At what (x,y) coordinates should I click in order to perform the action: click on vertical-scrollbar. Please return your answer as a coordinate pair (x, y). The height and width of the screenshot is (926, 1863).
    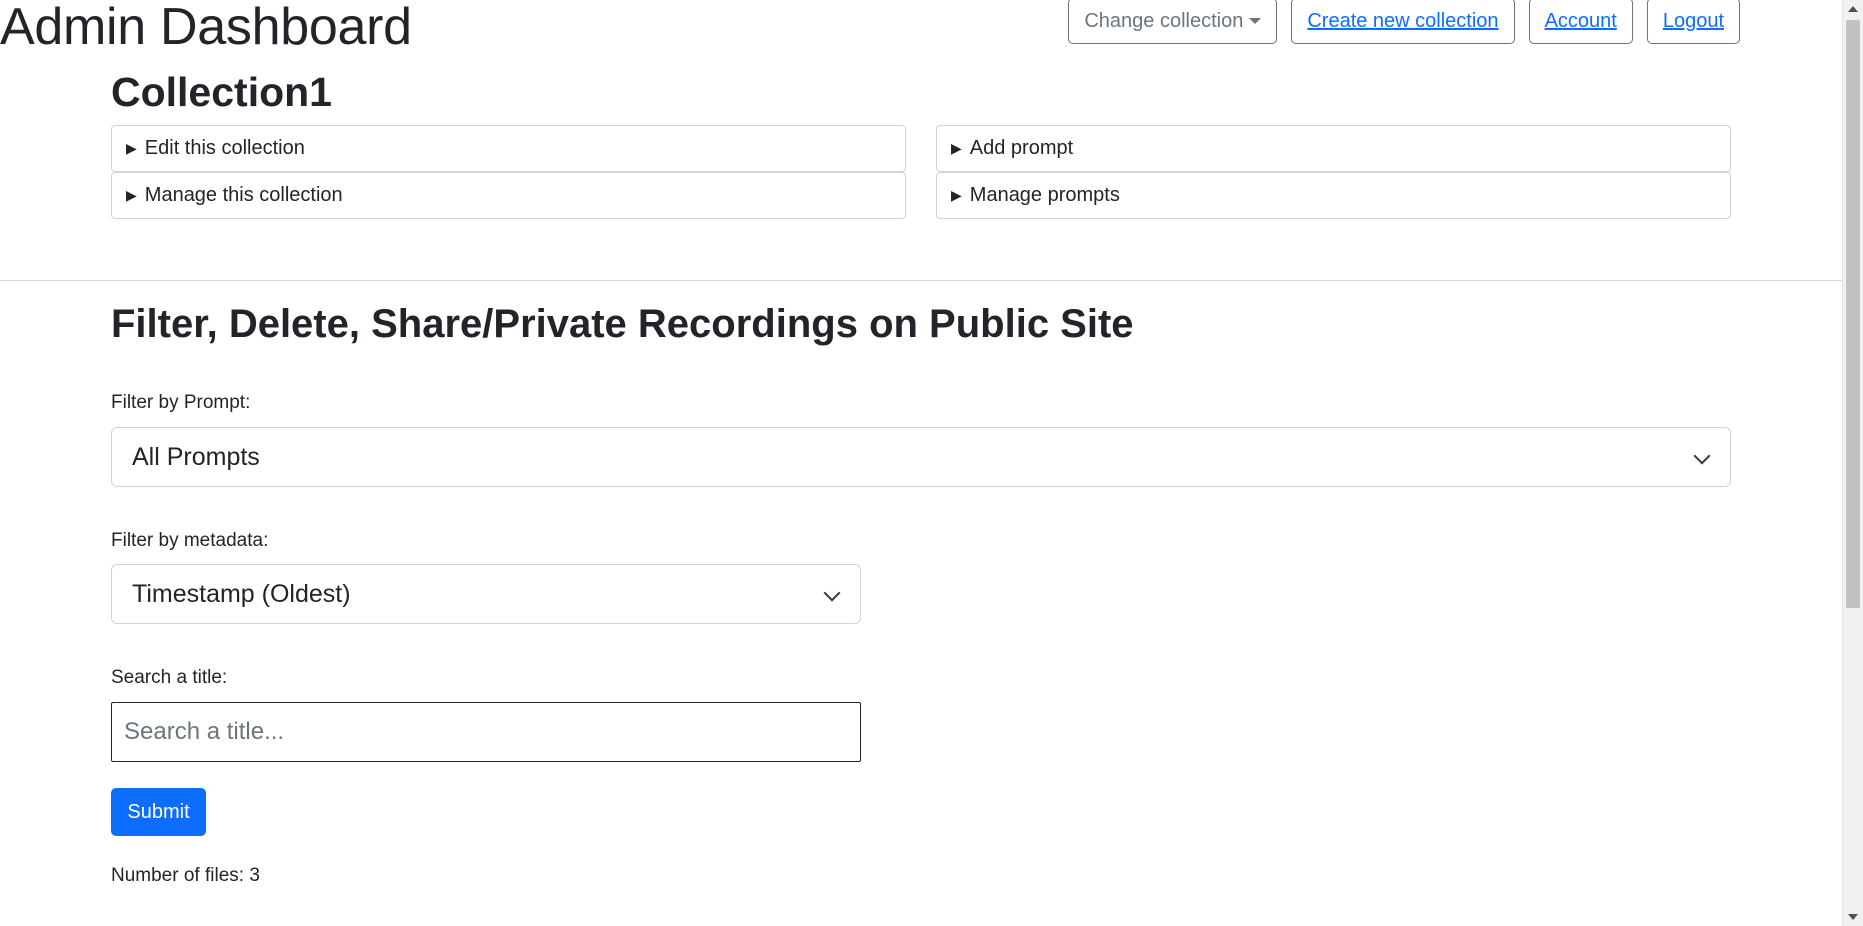
    Looking at the image, I should click on (1852, 463).